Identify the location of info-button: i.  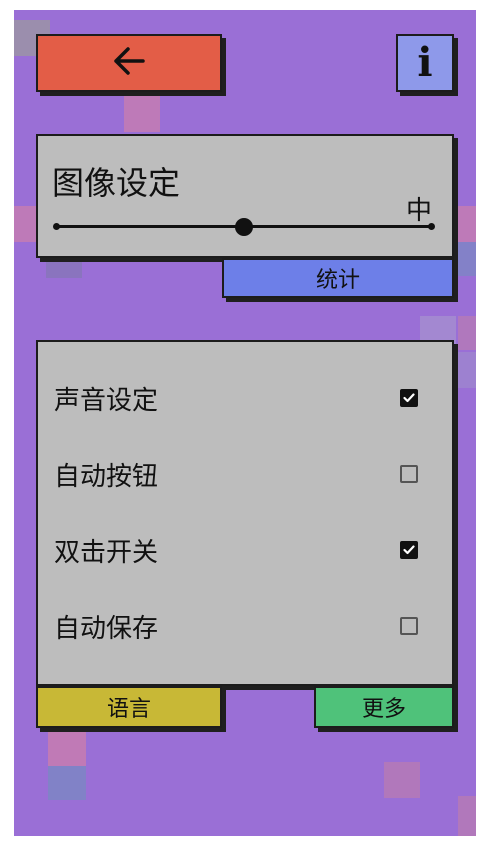
(425, 63).